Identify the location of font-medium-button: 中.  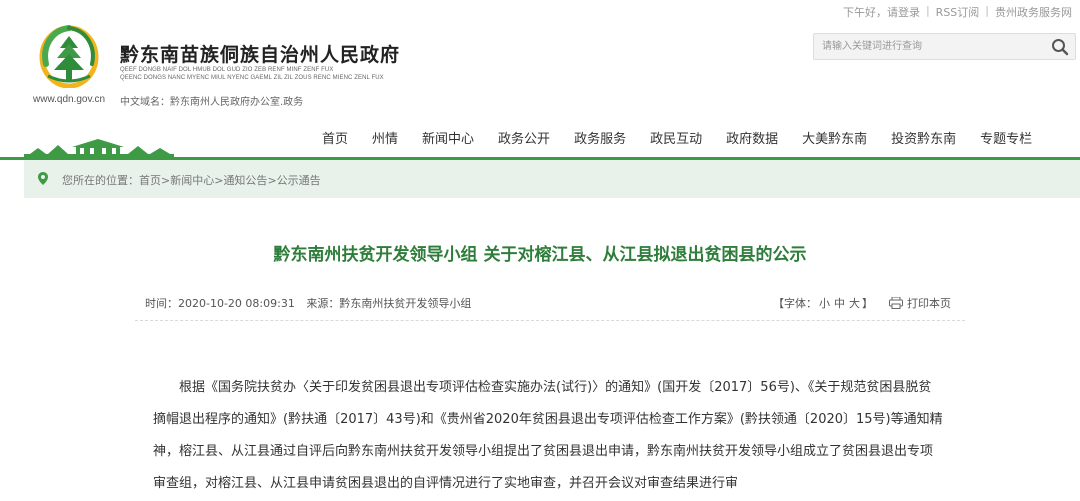
(839, 303).